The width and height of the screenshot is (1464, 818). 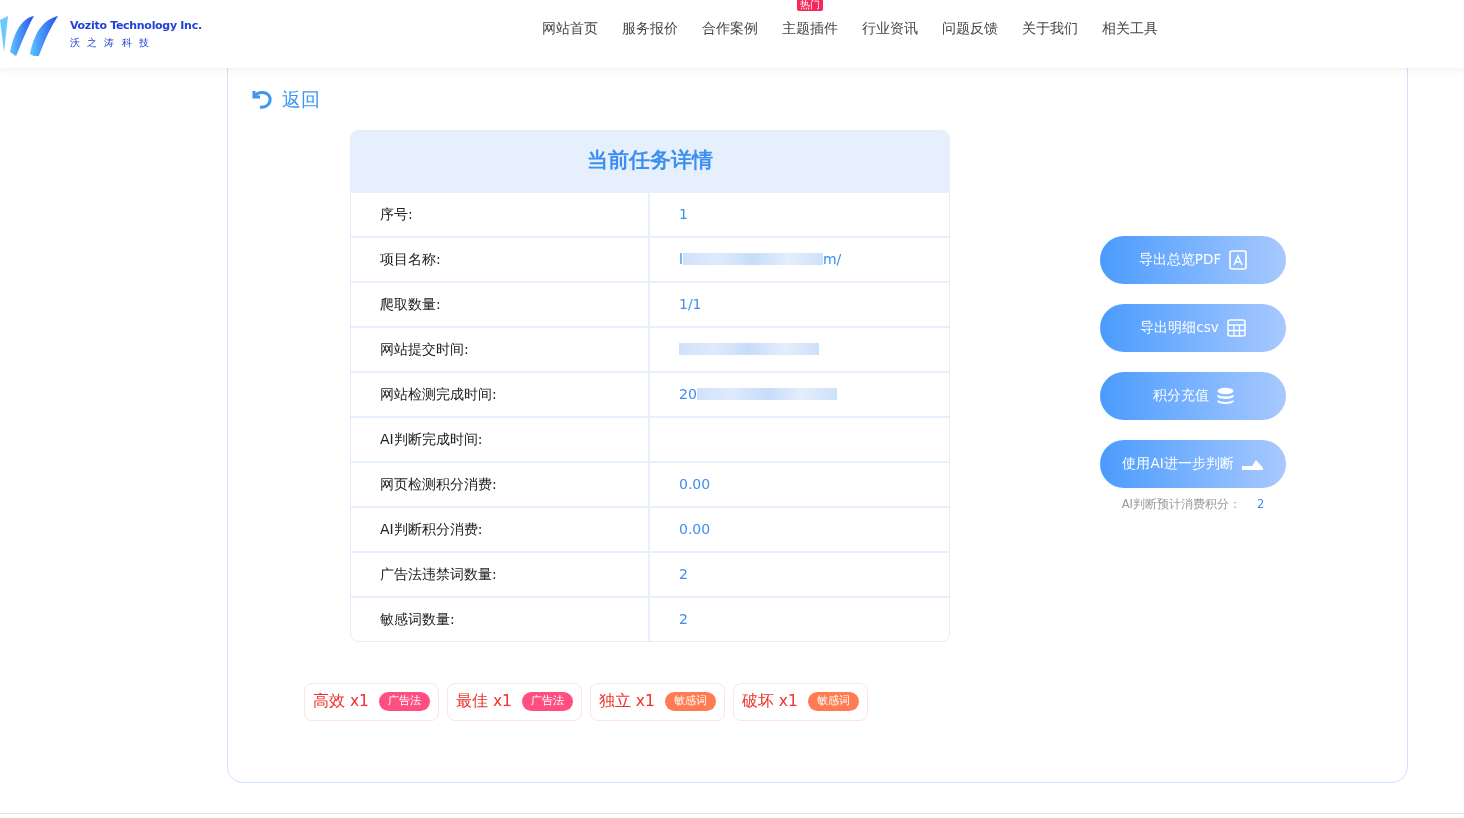 I want to click on field-label: 项目名称:, so click(x=410, y=259).